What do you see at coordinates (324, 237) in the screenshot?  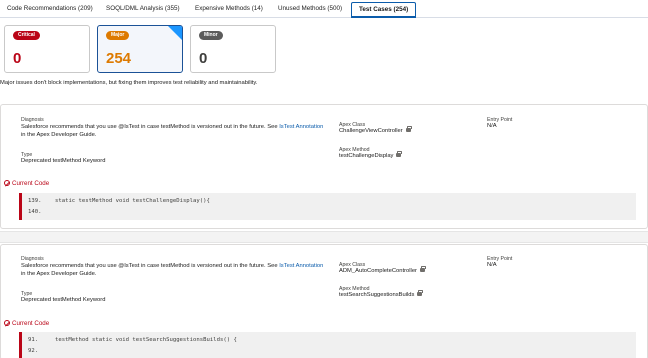 I see `issue-separator` at bounding box center [324, 237].